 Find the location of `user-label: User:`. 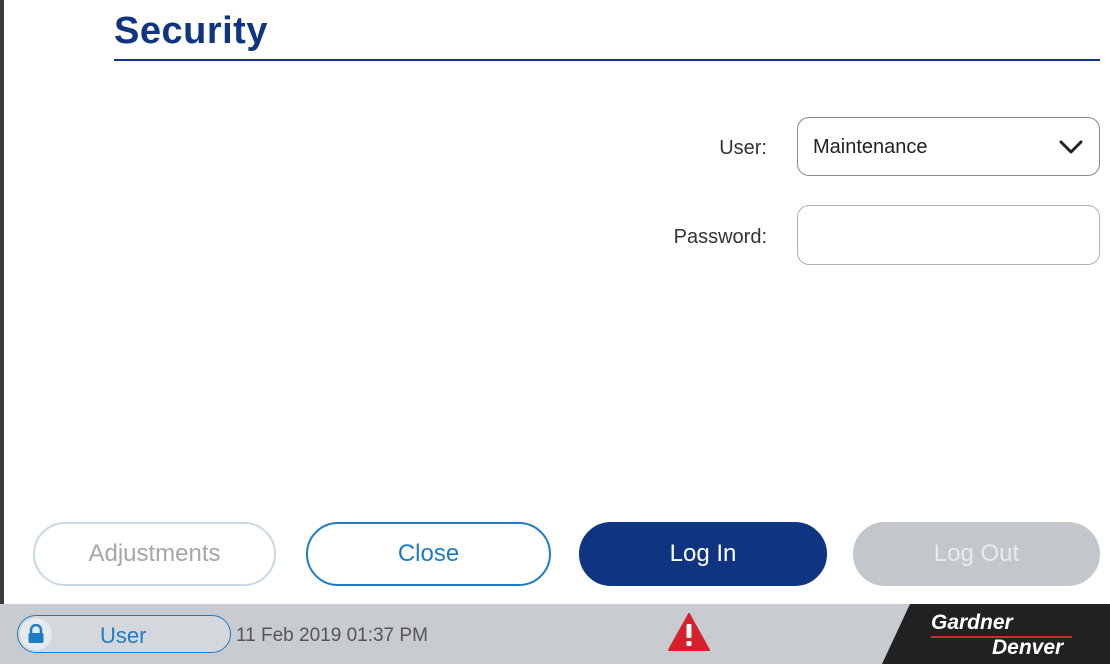

user-label: User: is located at coordinates (743, 148).